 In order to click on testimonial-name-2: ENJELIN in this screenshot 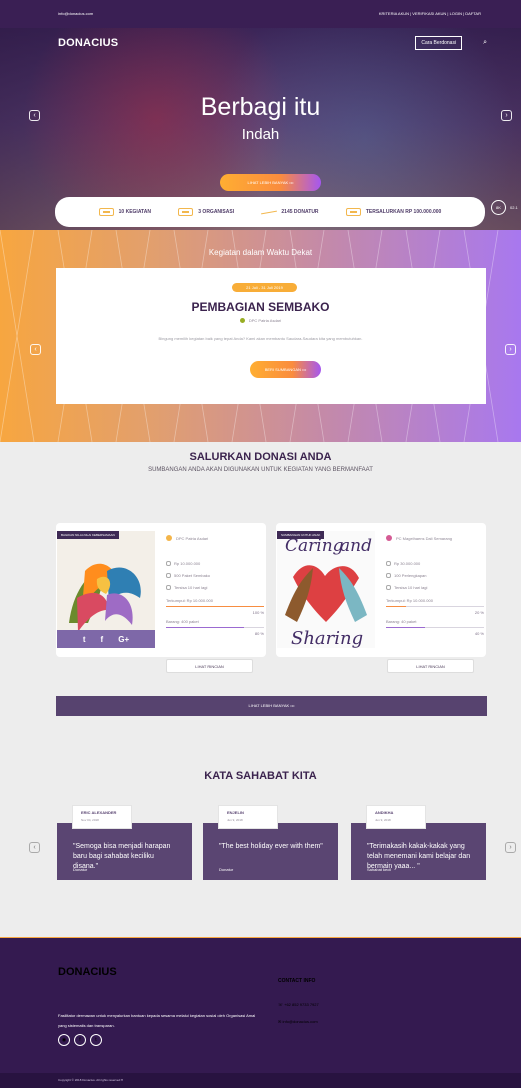, I will do `click(235, 812)`.